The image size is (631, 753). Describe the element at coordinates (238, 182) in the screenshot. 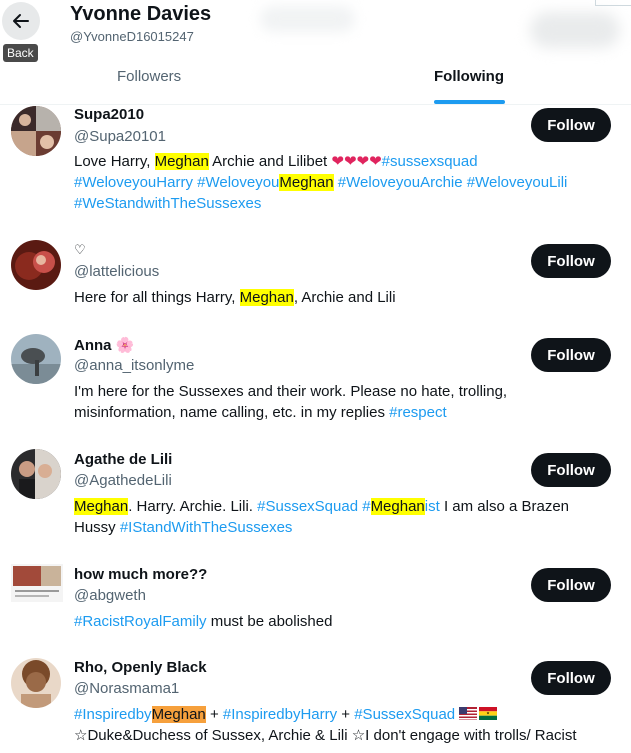

I see `hashtag-text: #Weloveyou` at that location.